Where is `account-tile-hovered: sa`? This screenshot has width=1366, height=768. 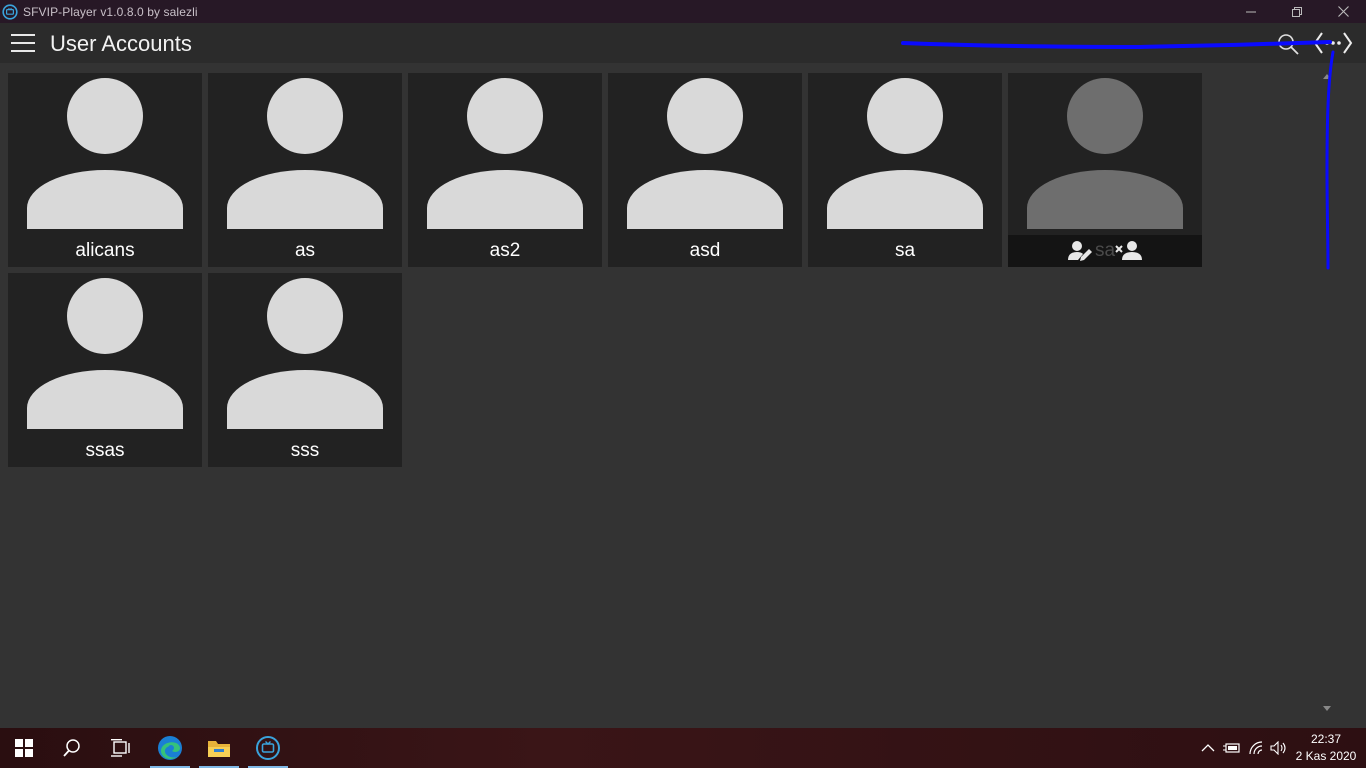 account-tile-hovered: sa is located at coordinates (1105, 170).